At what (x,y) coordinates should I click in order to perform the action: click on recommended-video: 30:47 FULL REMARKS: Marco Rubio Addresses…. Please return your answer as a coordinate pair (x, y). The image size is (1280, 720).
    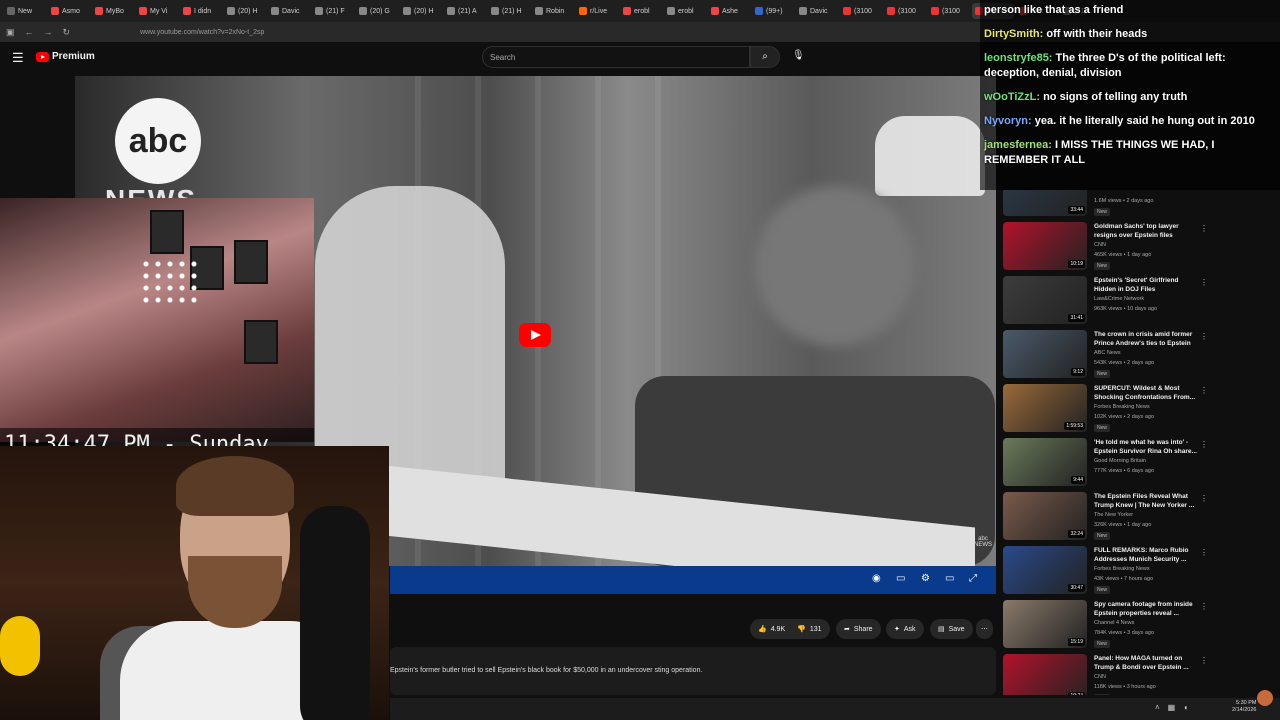
    Looking at the image, I should click on (1138, 572).